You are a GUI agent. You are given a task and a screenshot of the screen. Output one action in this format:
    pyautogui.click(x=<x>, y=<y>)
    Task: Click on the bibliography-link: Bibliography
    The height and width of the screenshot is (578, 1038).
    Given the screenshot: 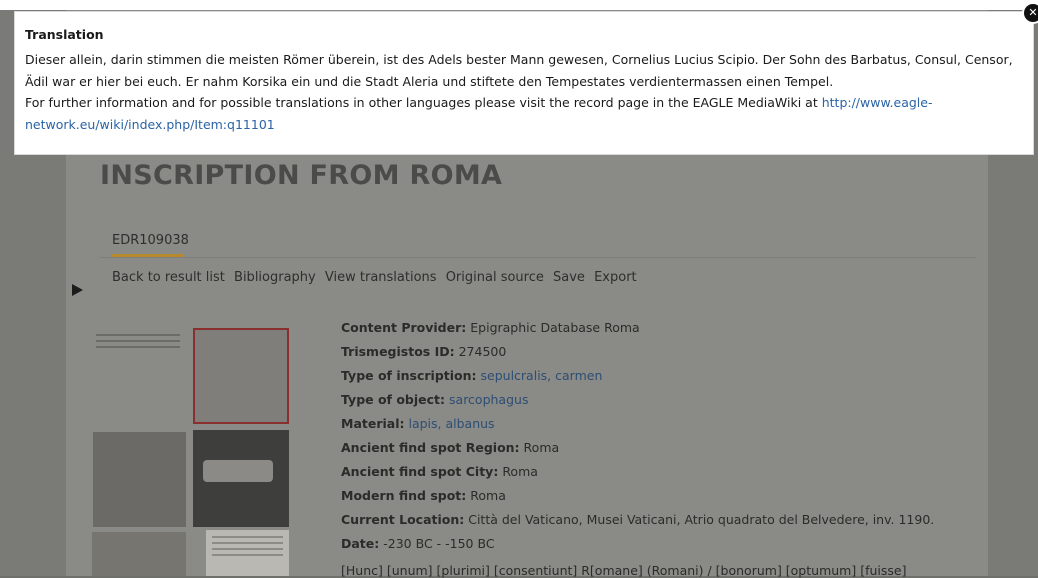 What is the action you would take?
    pyautogui.click(x=275, y=277)
    